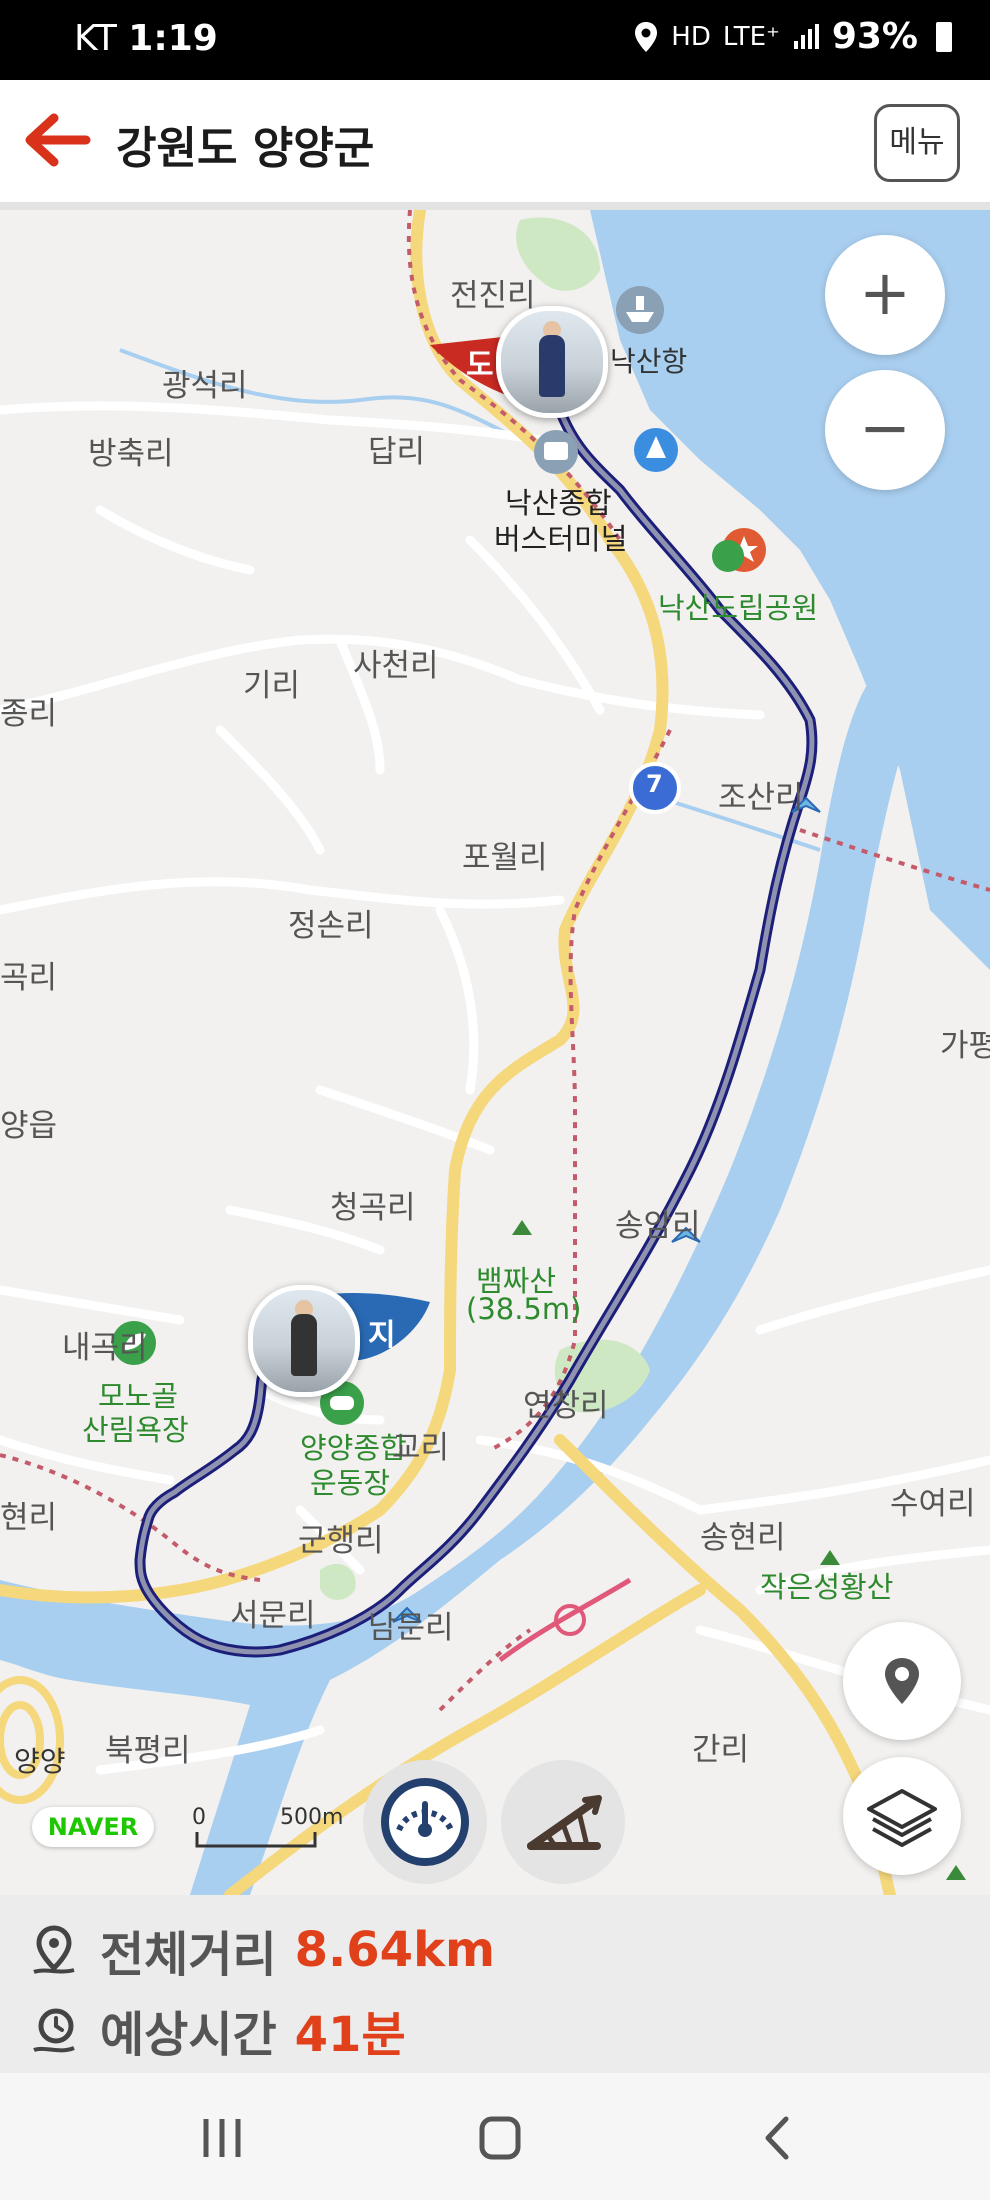 This screenshot has height=2200, width=990. What do you see at coordinates (944, 36) in the screenshot?
I see `battery-icon` at bounding box center [944, 36].